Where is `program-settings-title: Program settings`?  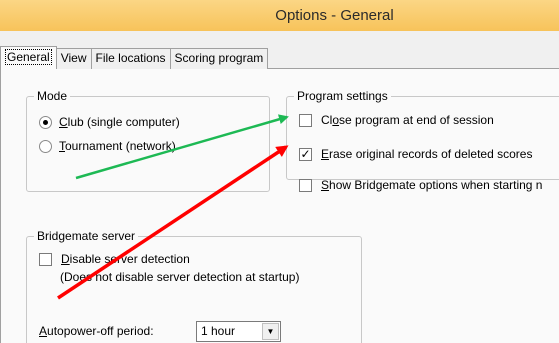 program-settings-title: Program settings is located at coordinates (342, 96).